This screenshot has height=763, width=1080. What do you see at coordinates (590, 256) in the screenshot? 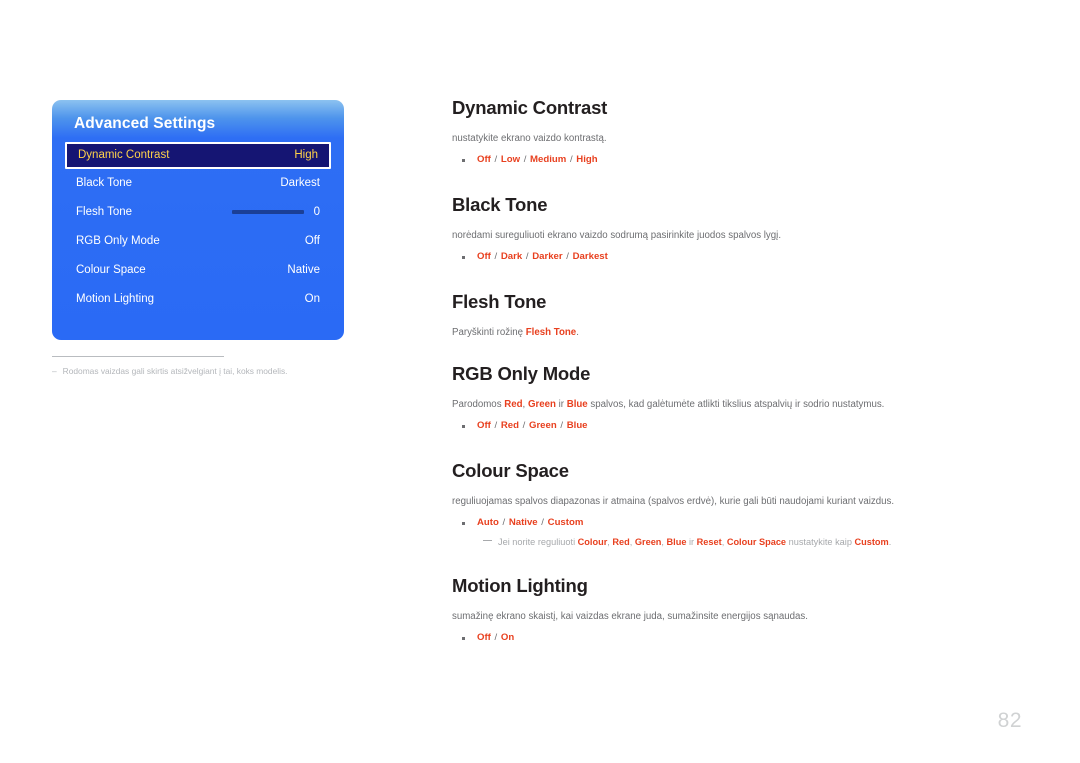
I see `option-value: Darkest` at bounding box center [590, 256].